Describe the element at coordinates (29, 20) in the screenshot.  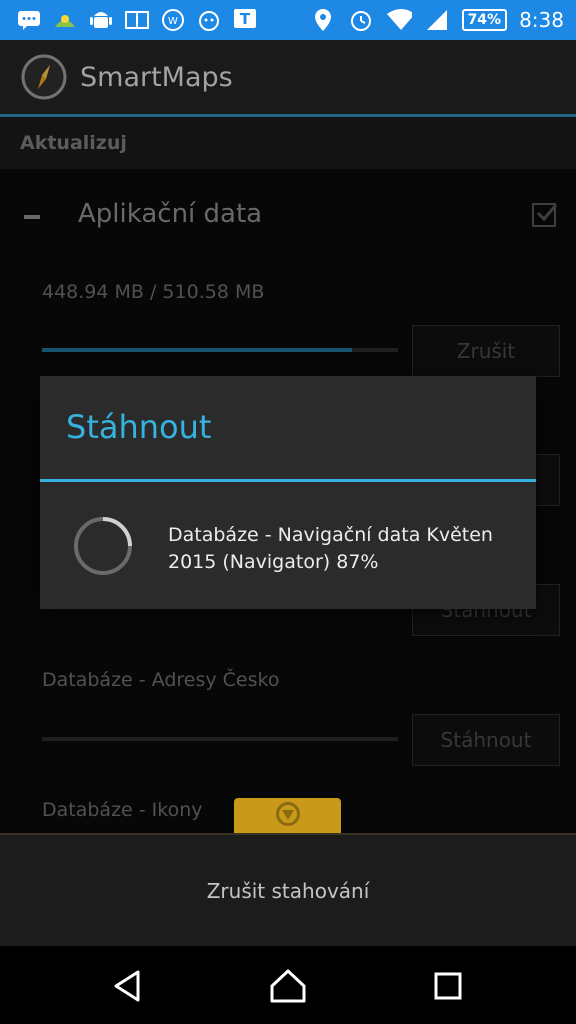
I see `messages-icon` at that location.